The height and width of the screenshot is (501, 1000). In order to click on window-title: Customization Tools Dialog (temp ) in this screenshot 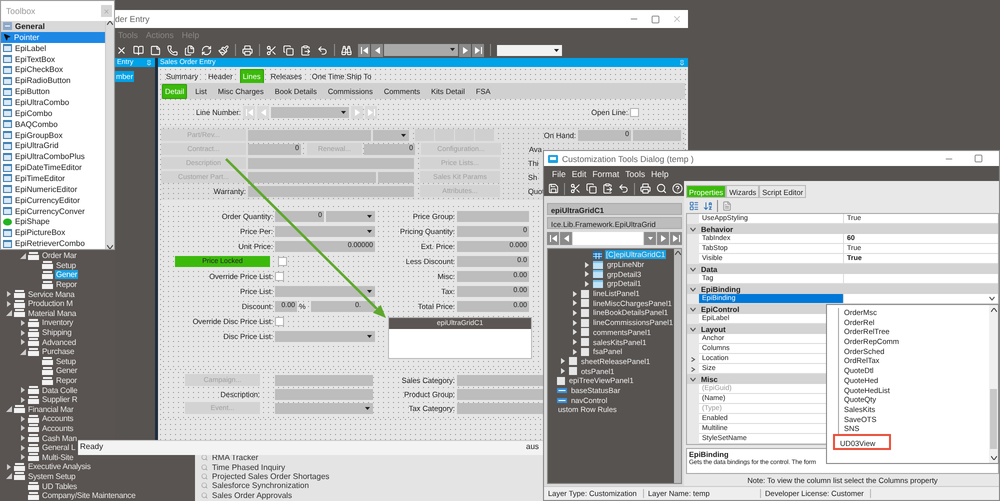, I will do `click(628, 159)`.